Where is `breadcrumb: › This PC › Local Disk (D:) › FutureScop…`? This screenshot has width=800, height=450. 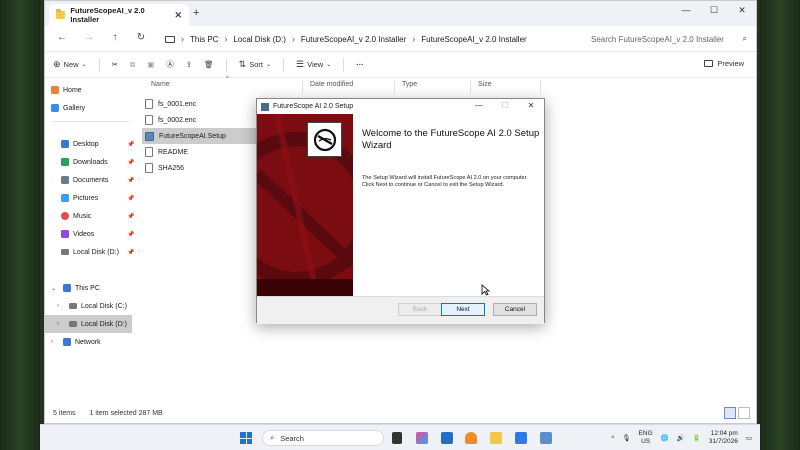 breadcrumb: › This PC › Local Disk (D:) › FutureScop… is located at coordinates (372, 39).